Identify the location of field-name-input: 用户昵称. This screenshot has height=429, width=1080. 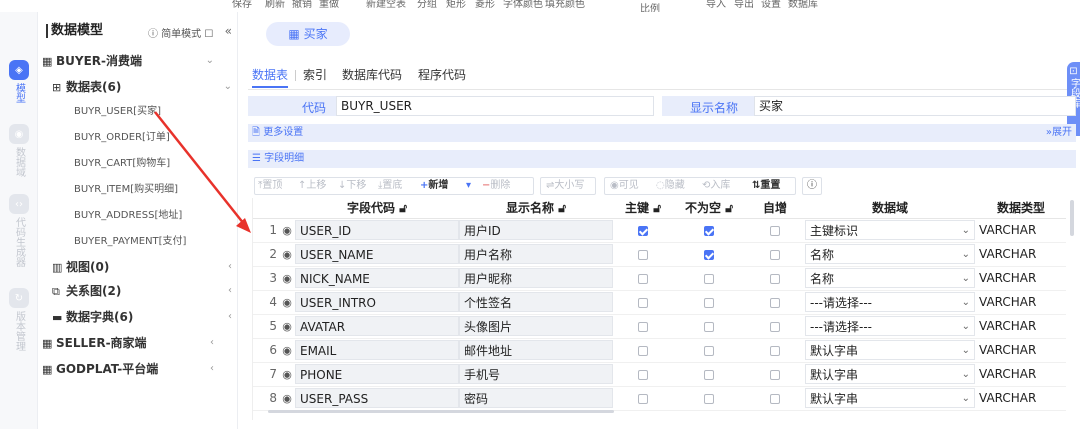
(536, 278).